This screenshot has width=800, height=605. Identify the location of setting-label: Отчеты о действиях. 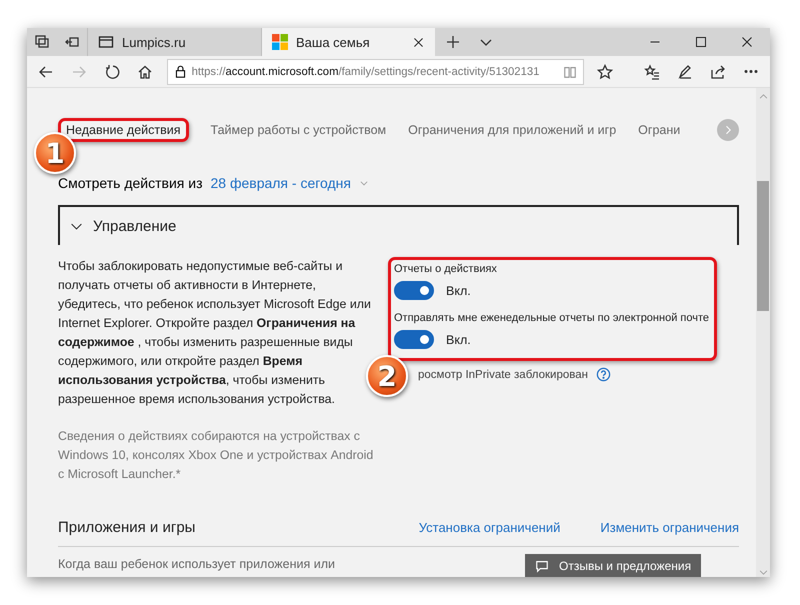
(446, 269).